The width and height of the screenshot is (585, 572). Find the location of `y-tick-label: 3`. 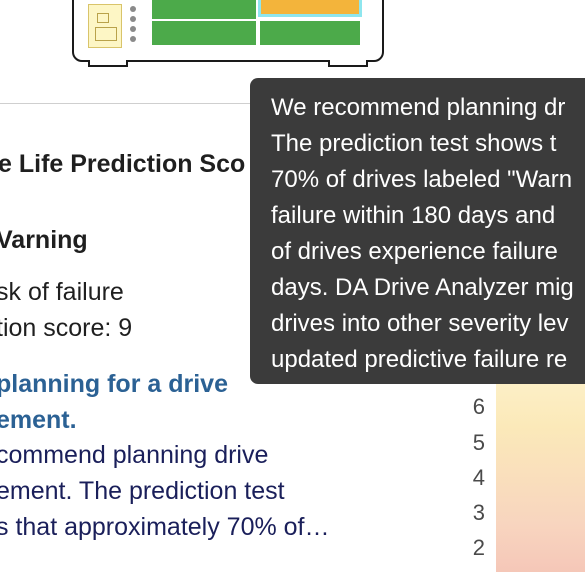

y-tick-label: 3 is located at coordinates (478, 512).